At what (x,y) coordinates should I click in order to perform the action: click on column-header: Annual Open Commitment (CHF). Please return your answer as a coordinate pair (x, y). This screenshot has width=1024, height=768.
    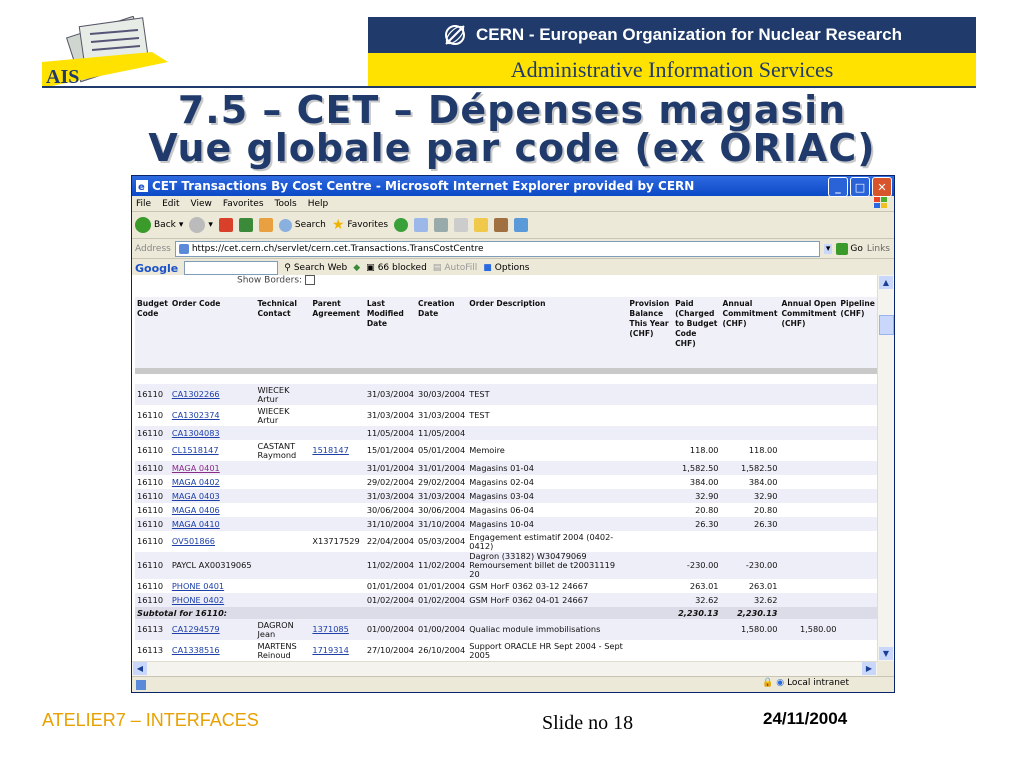
    Looking at the image, I should click on (808, 334).